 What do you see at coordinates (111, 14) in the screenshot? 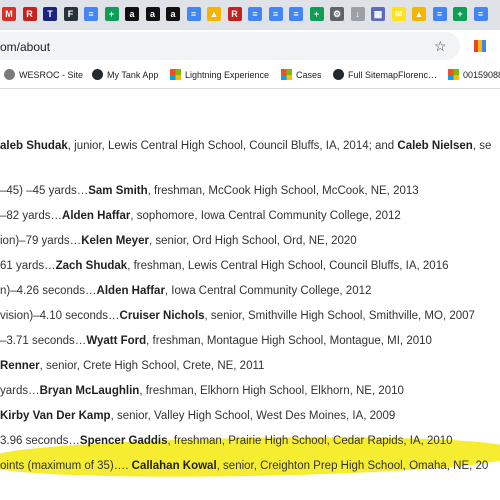
I see `plus-tab-icon: +` at bounding box center [111, 14].